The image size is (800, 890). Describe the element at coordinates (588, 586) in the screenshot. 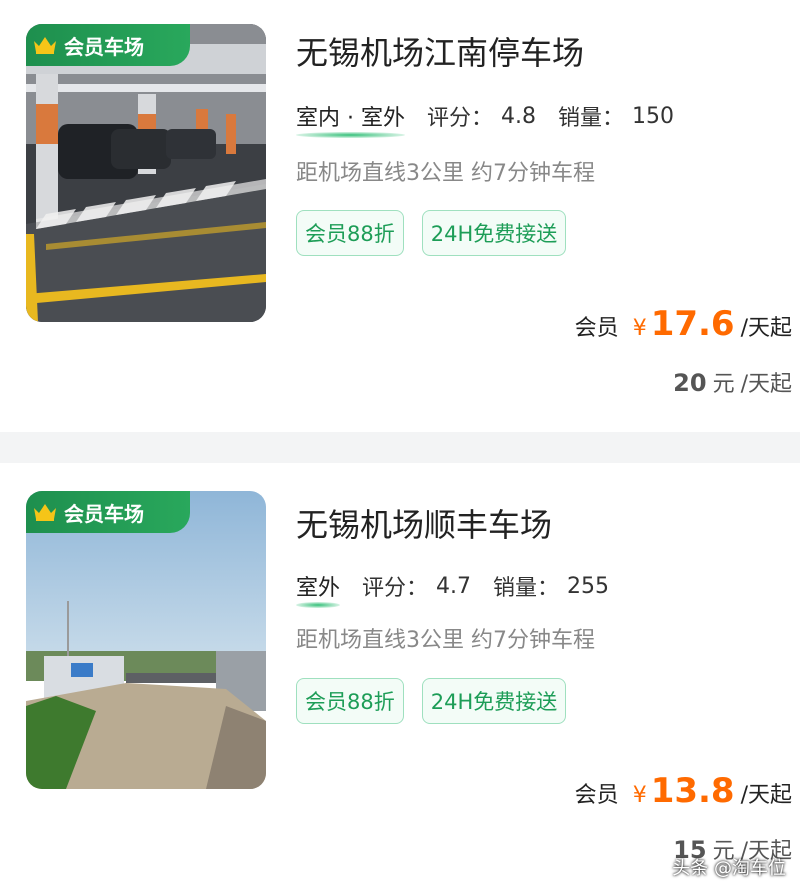

I see `sales-value: 255` at that location.